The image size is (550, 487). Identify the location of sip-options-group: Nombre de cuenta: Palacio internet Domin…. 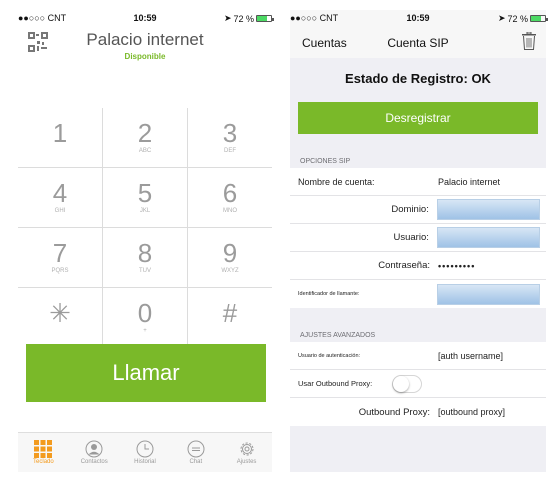
(418, 238).